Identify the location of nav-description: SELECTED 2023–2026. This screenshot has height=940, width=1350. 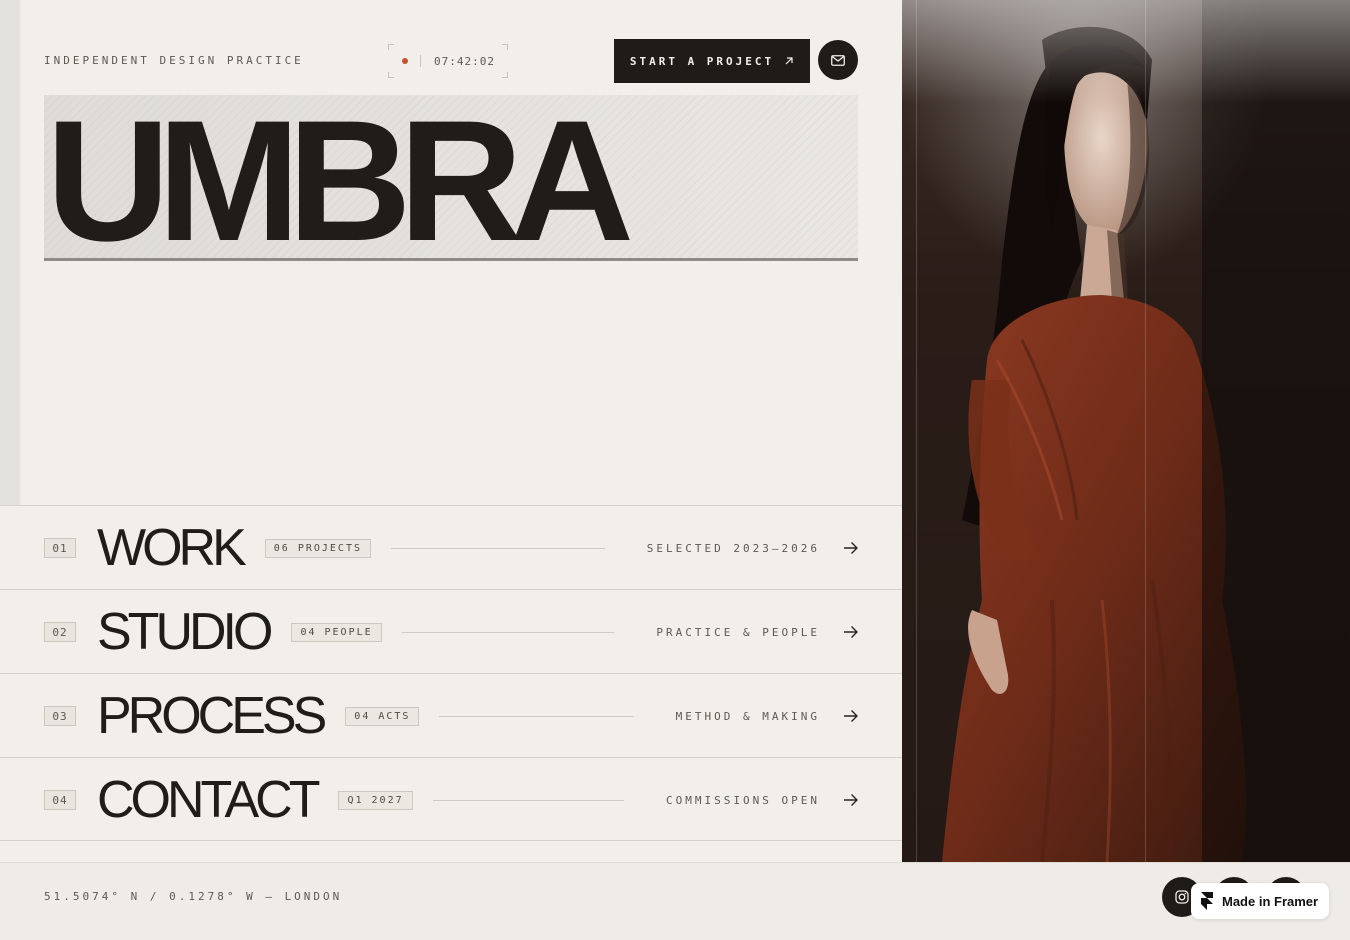
(733, 548).